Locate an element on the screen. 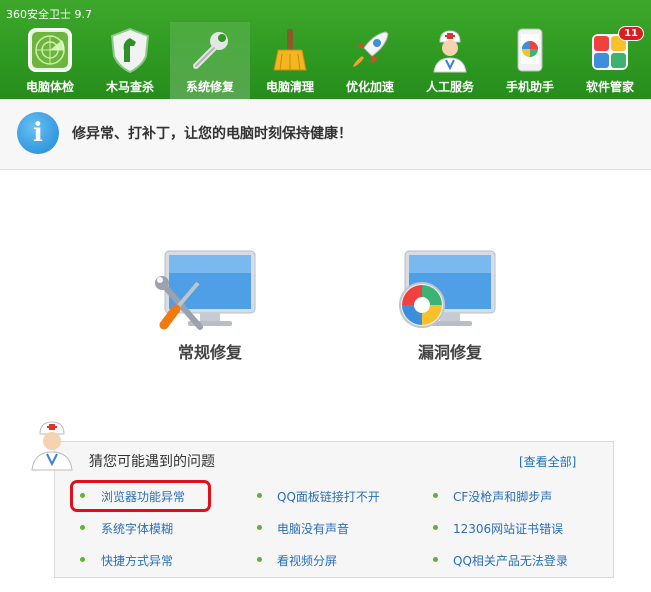 The width and height of the screenshot is (651, 592). nav-item-speedup: 优化加速 is located at coordinates (370, 60).